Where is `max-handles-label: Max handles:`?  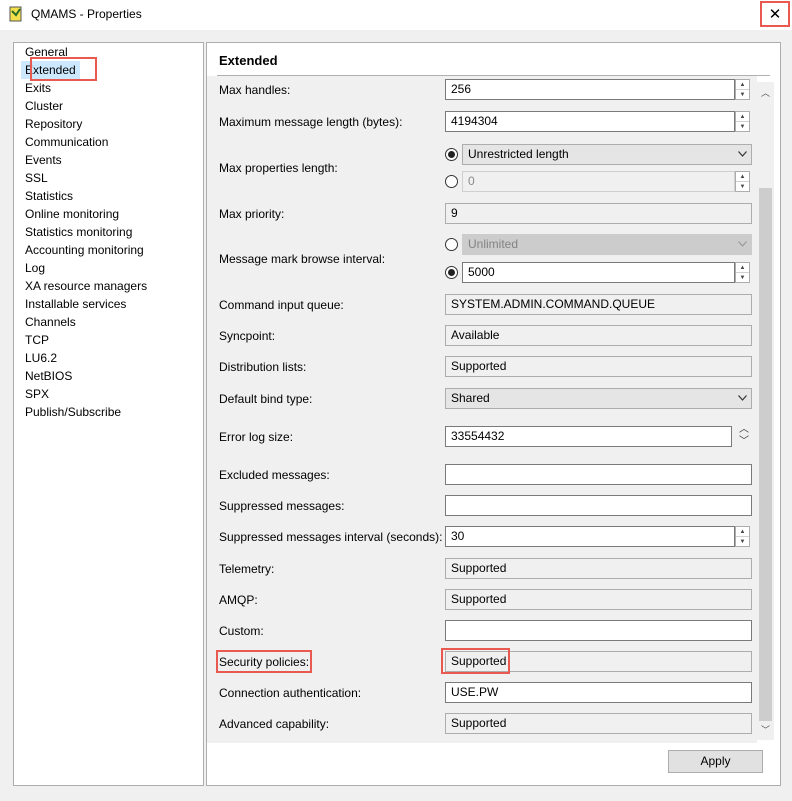
max-handles-label: Max handles: is located at coordinates (255, 90).